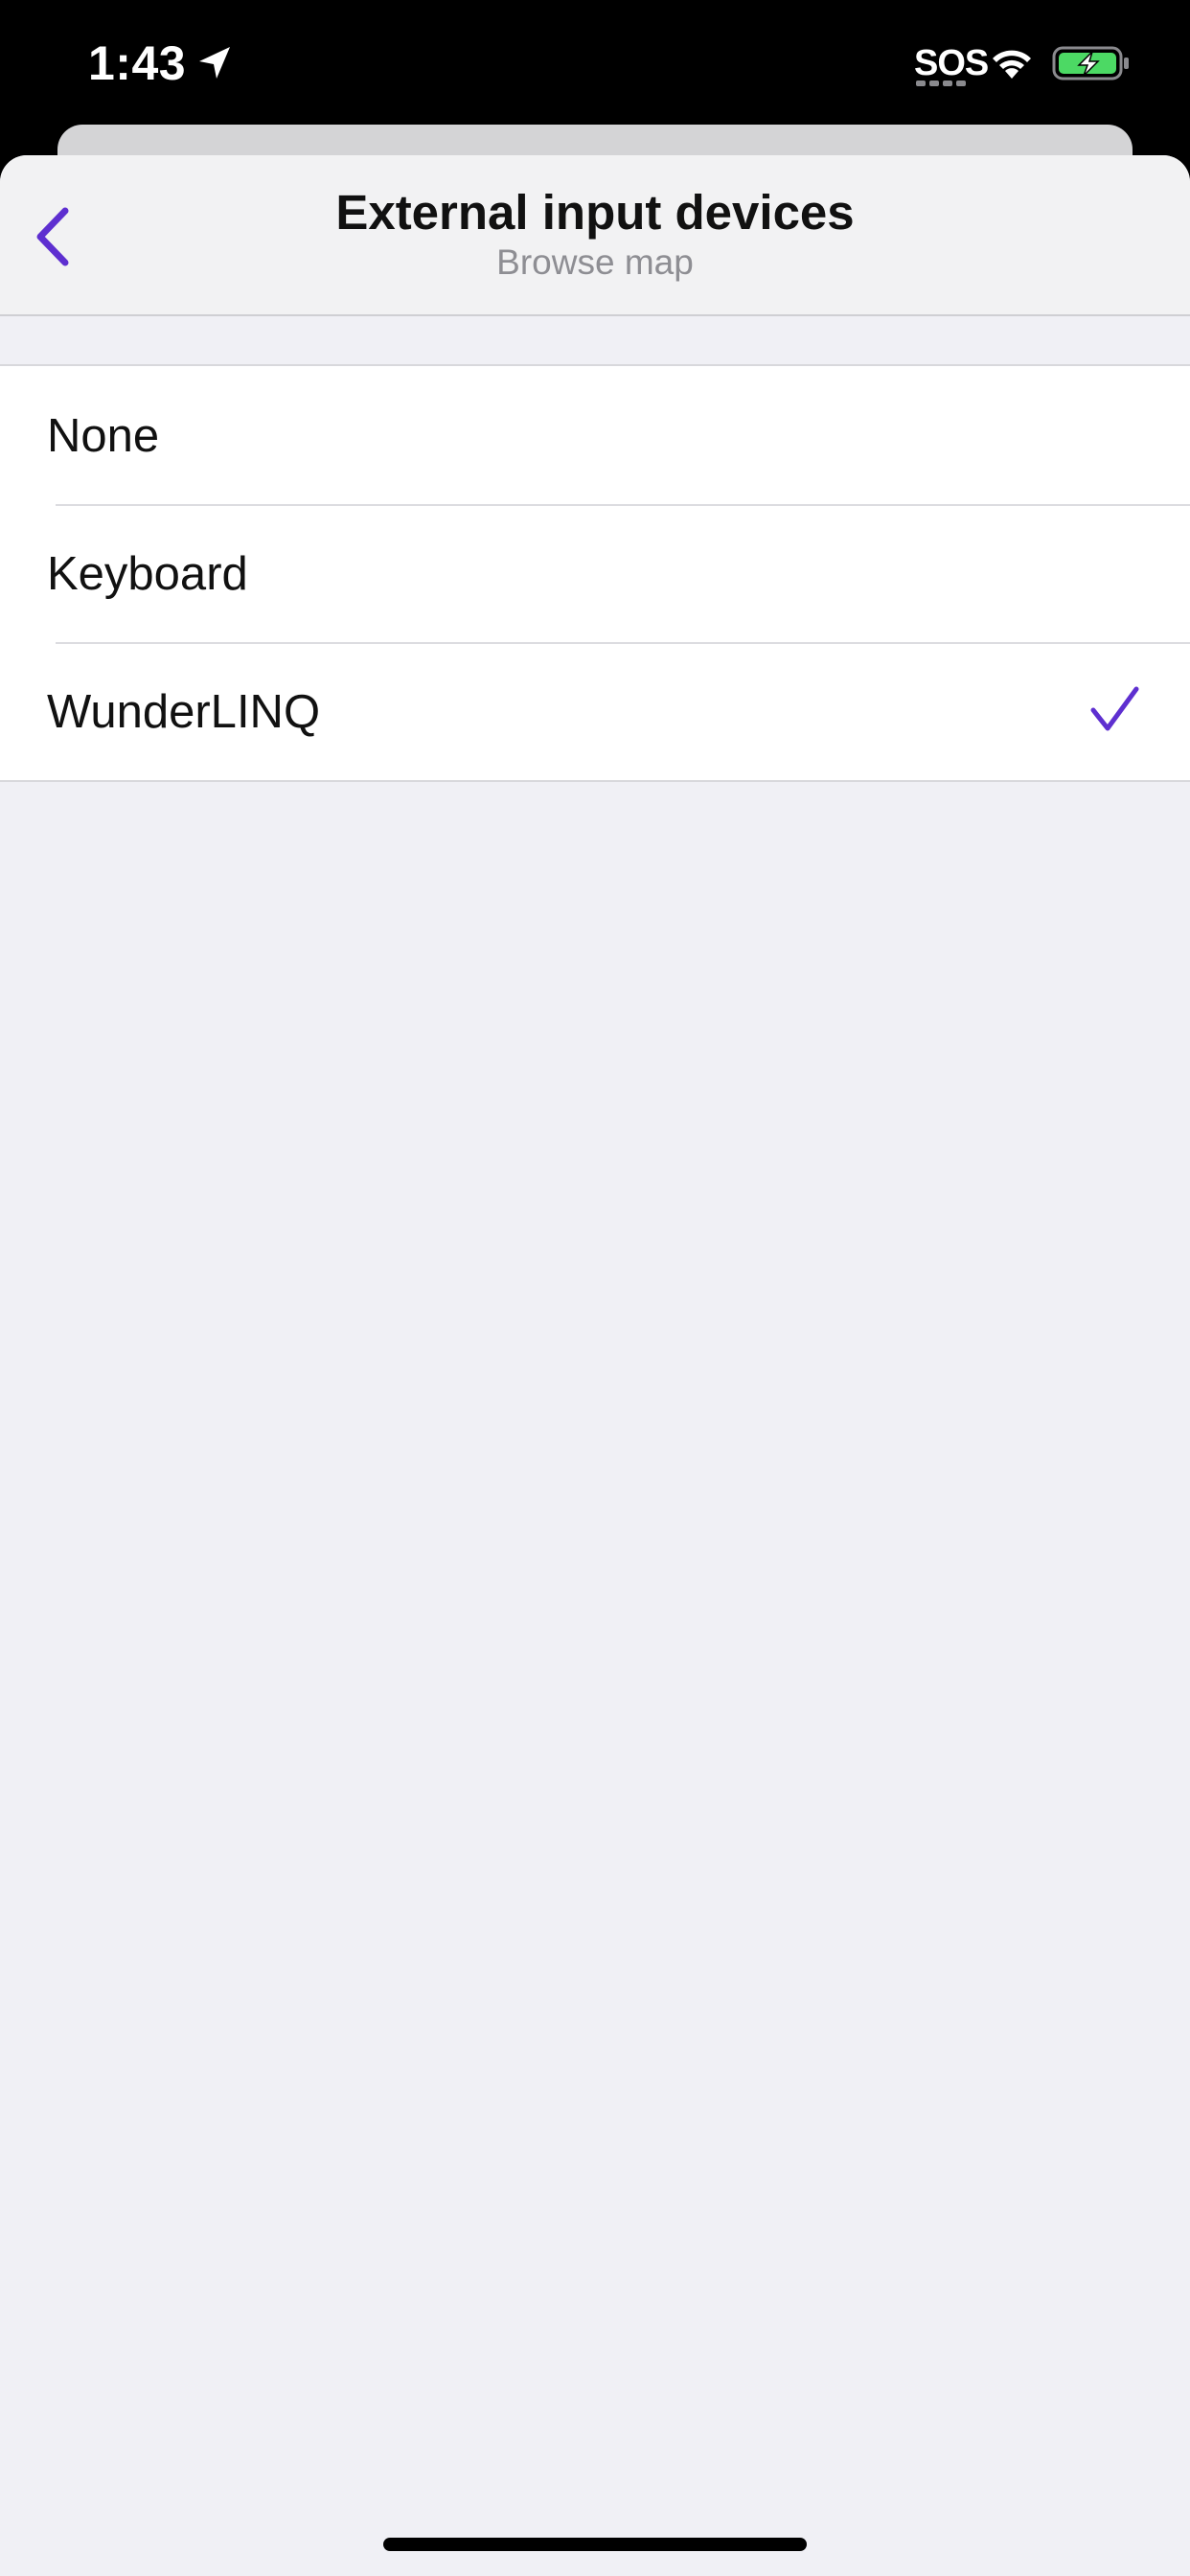  What do you see at coordinates (214, 63) in the screenshot?
I see `location-arrow-icon` at bounding box center [214, 63].